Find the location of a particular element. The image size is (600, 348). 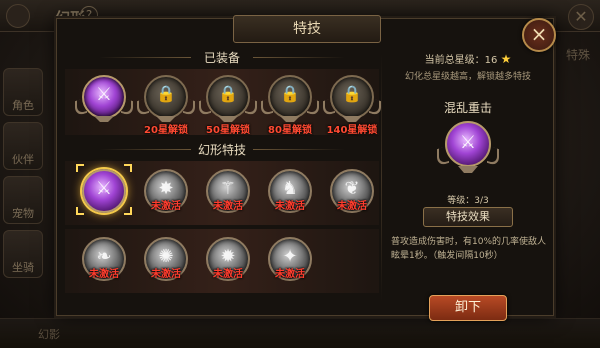

equipped-slot-4: 🔒 80星解锁 is located at coordinates (290, 104).